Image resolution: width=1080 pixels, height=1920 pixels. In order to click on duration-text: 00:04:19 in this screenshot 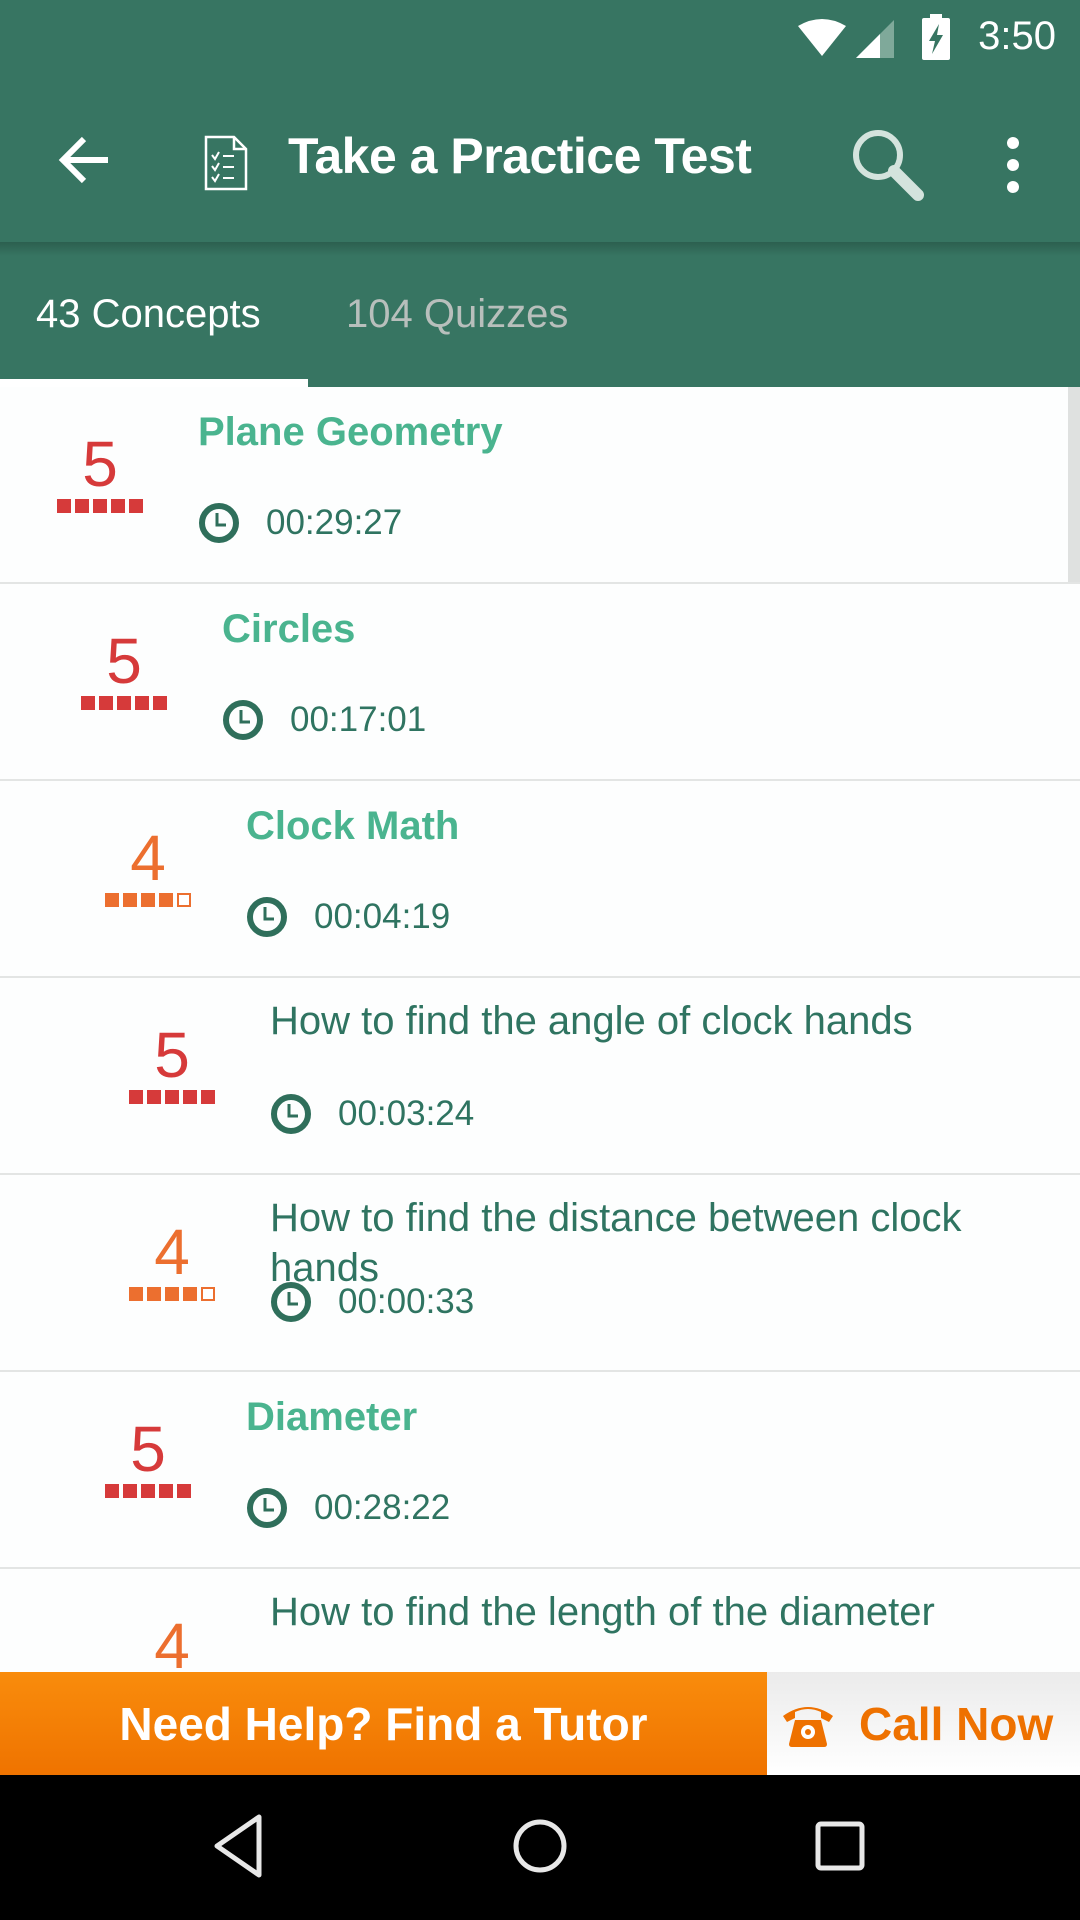, I will do `click(382, 916)`.